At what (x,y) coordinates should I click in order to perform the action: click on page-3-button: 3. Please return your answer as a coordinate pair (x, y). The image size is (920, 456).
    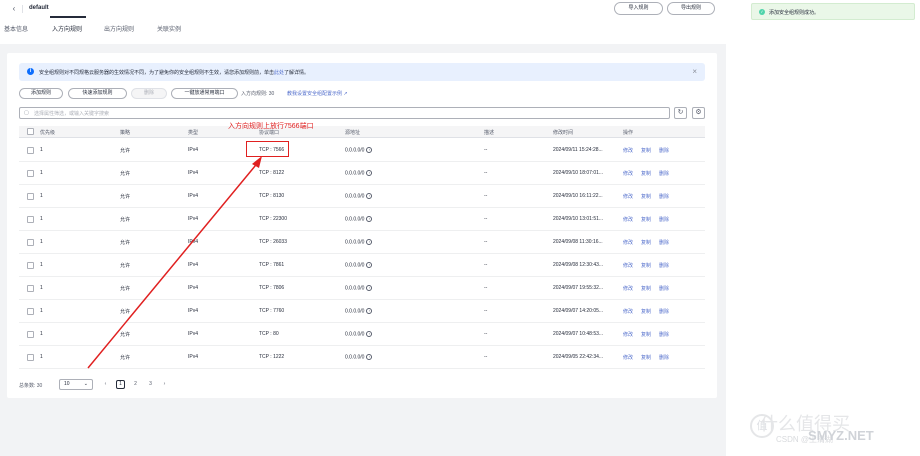
    Looking at the image, I should click on (150, 384).